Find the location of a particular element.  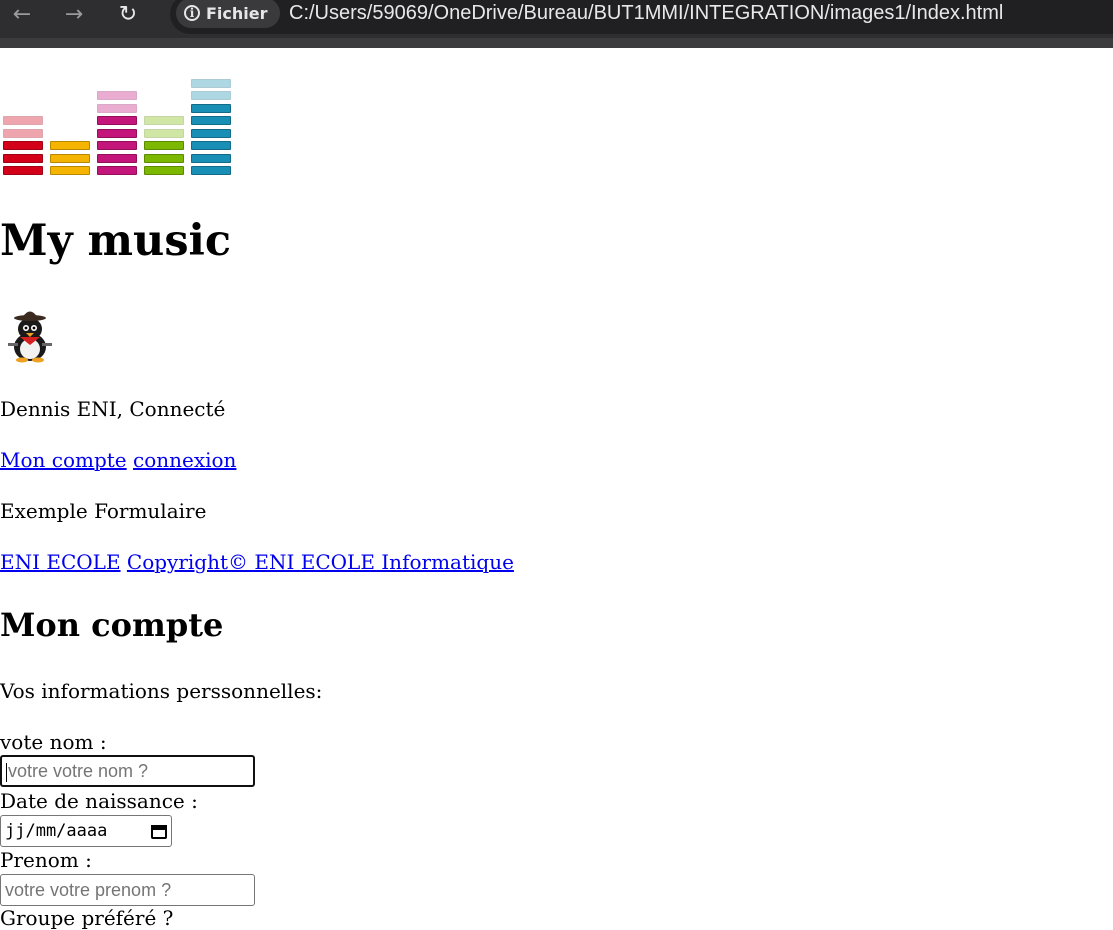

connexion-link: connexion is located at coordinates (184, 460).